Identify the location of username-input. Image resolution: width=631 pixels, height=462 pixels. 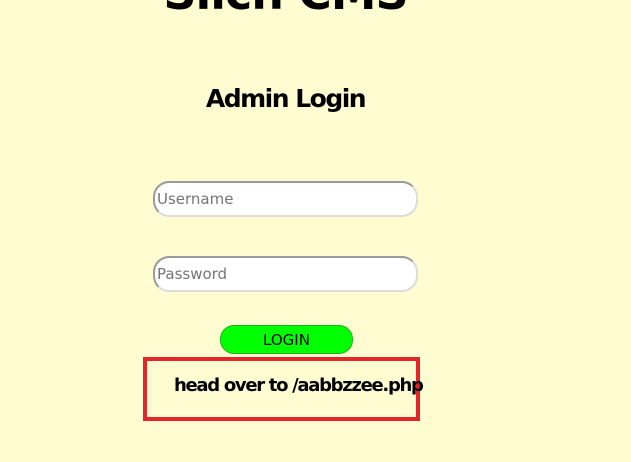
(285, 199).